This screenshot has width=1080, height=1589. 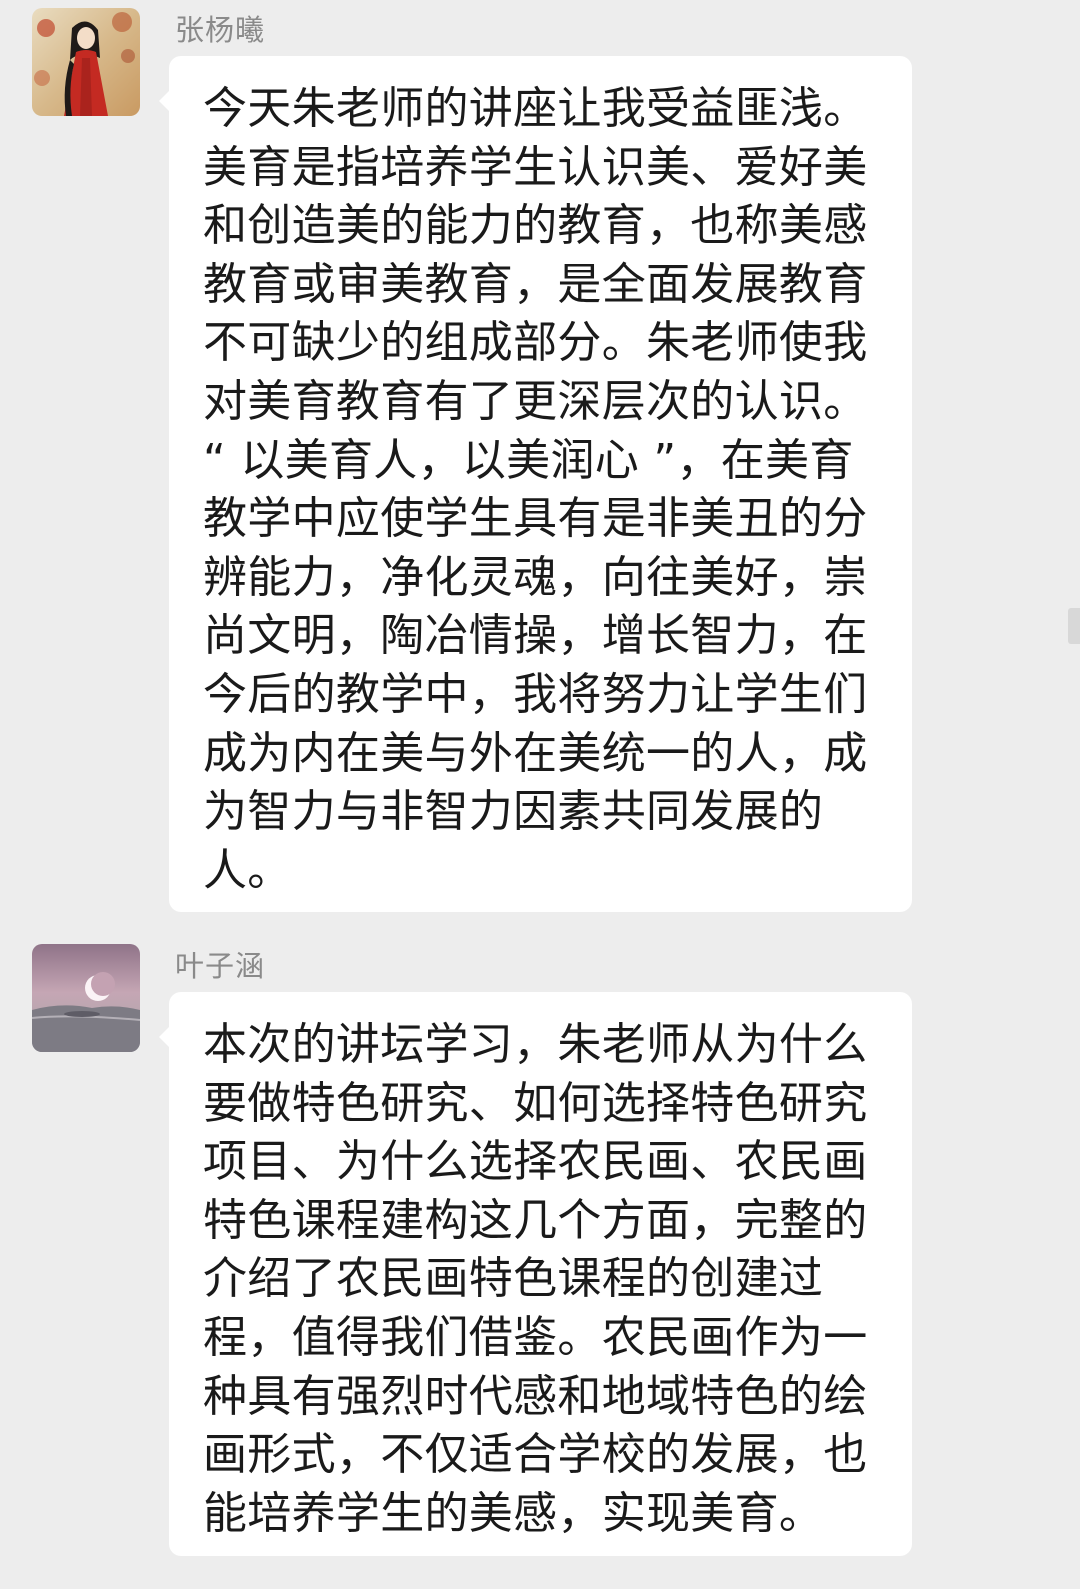 What do you see at coordinates (220, 966) in the screenshot?
I see `sender-name: 叶子涵` at bounding box center [220, 966].